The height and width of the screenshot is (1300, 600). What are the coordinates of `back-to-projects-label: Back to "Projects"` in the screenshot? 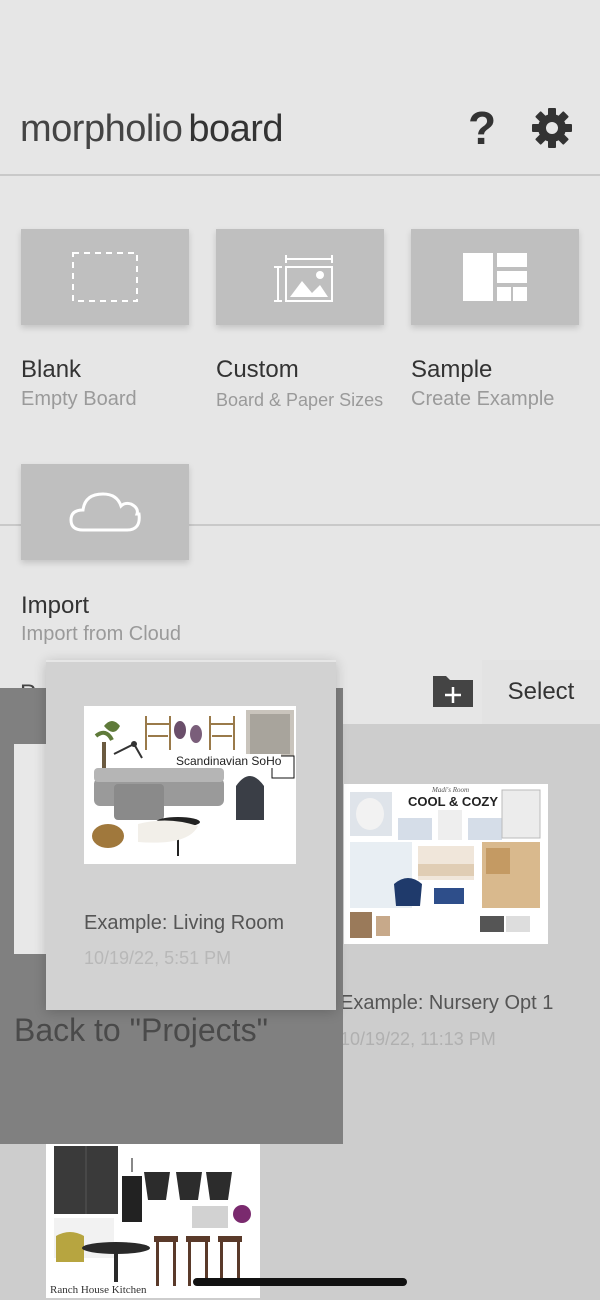 It's located at (141, 1030).